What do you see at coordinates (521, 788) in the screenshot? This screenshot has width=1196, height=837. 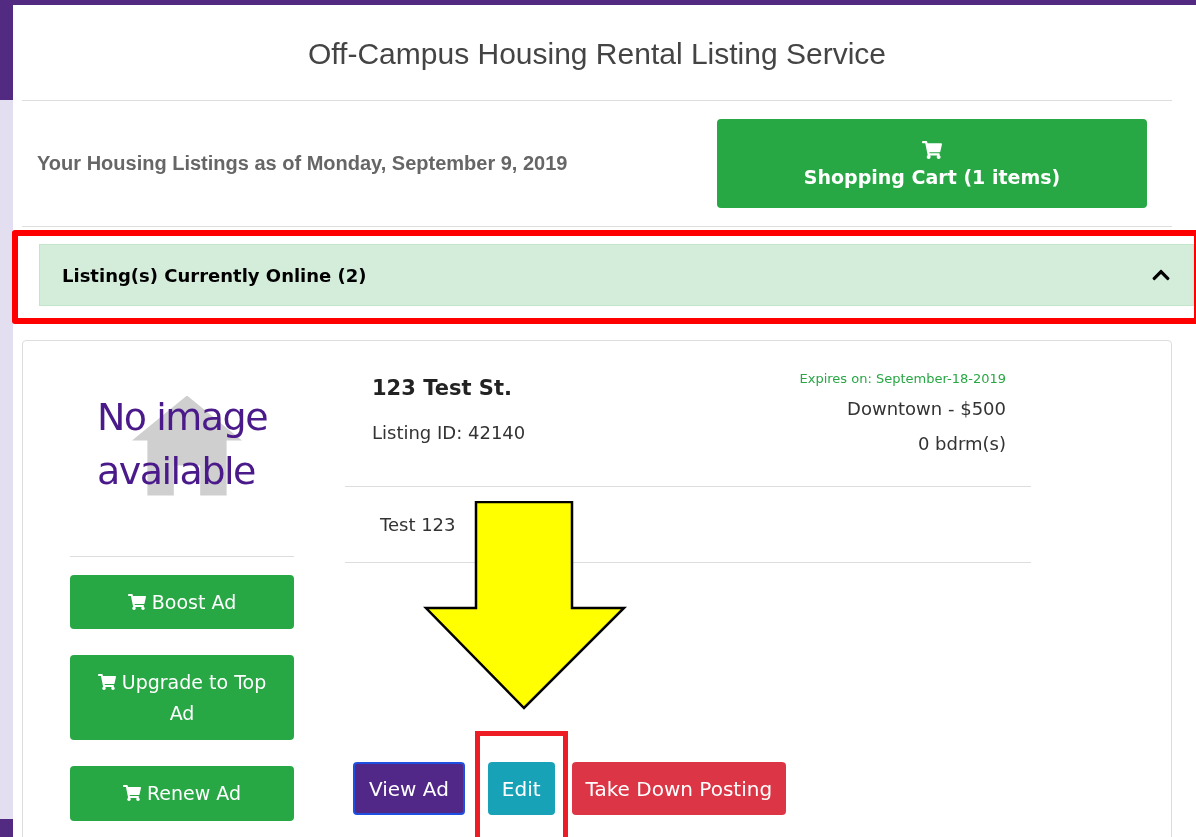 I see `listing-action-button: Edit` at bounding box center [521, 788].